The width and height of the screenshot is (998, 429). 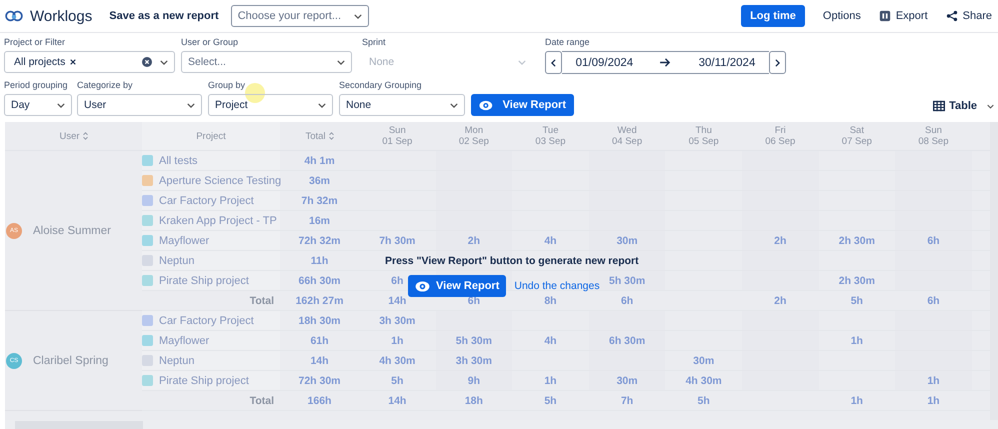 I want to click on arrow-right-icon, so click(x=666, y=62).